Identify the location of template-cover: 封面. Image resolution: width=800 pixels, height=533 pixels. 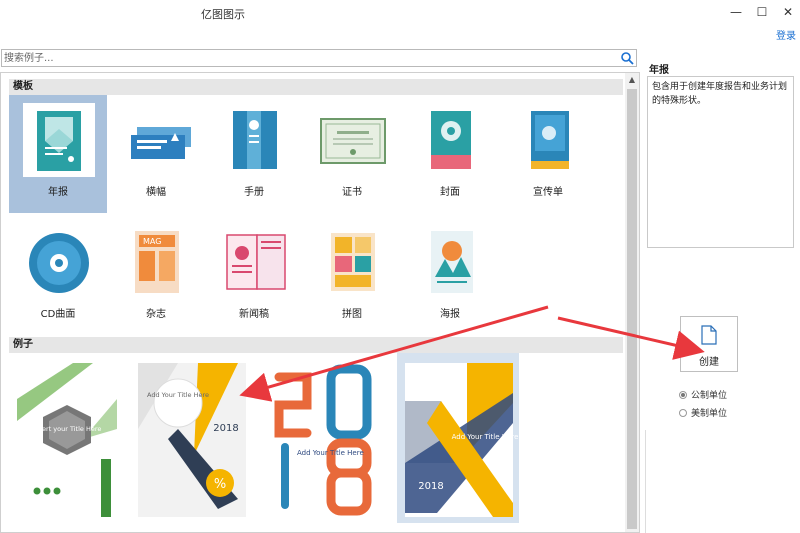
(450, 154).